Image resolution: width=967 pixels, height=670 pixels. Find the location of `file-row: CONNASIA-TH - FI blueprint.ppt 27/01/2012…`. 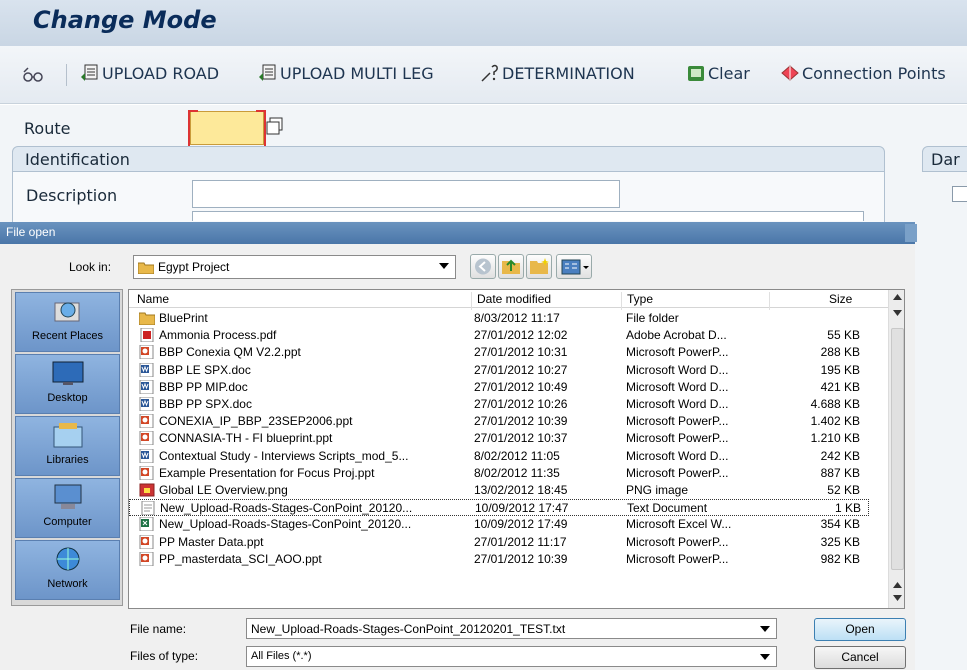

file-row: CONNASIA-TH - FI blueprint.ppt 27/01/2012… is located at coordinates (499, 438).